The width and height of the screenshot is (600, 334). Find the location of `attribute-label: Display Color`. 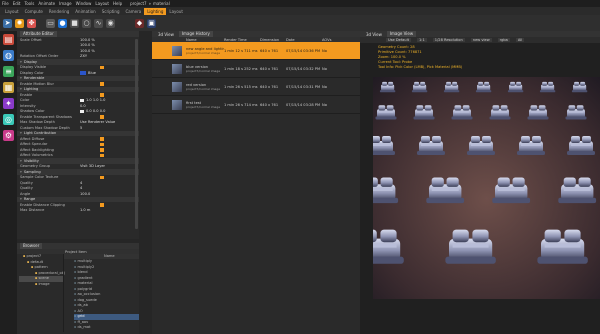

attribute-label: Display Color is located at coordinates (32, 72).